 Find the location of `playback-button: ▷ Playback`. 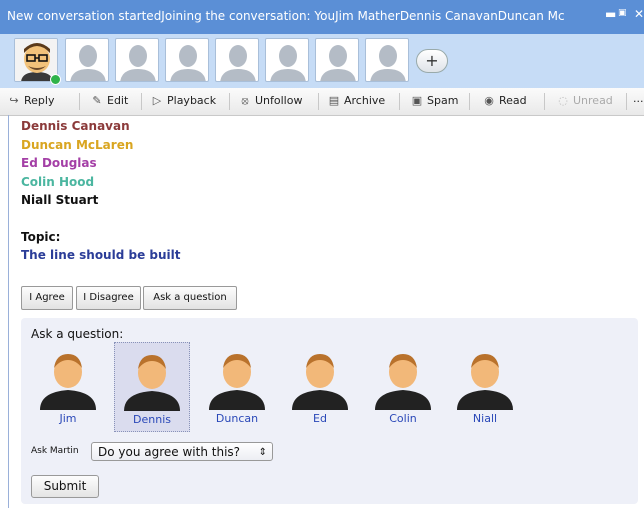

playback-button: ▷ Playback is located at coordinates (183, 100).